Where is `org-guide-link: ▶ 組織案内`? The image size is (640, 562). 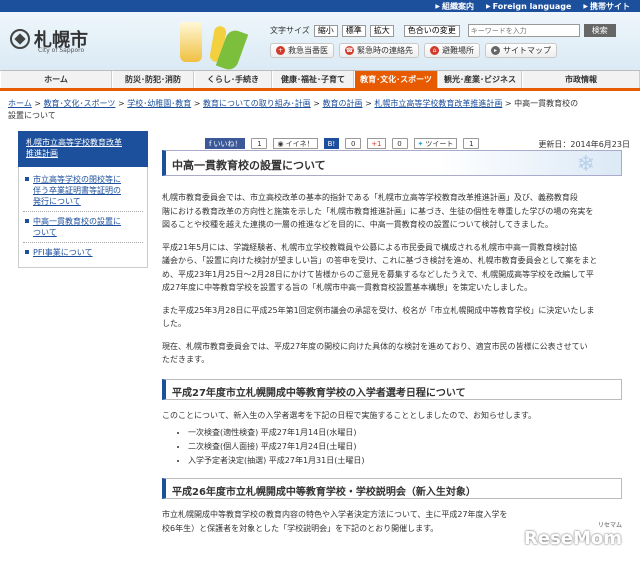
org-guide-link: ▶ 組織案内 is located at coordinates (454, 6).